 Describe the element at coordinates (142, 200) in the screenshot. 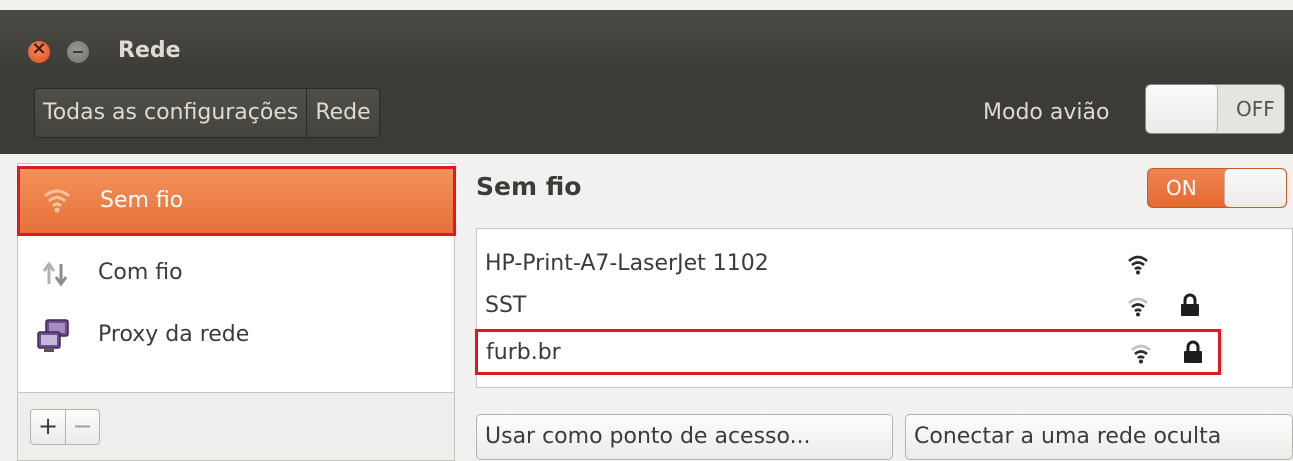

I see `sidebar-item-label: Sem fio` at that location.